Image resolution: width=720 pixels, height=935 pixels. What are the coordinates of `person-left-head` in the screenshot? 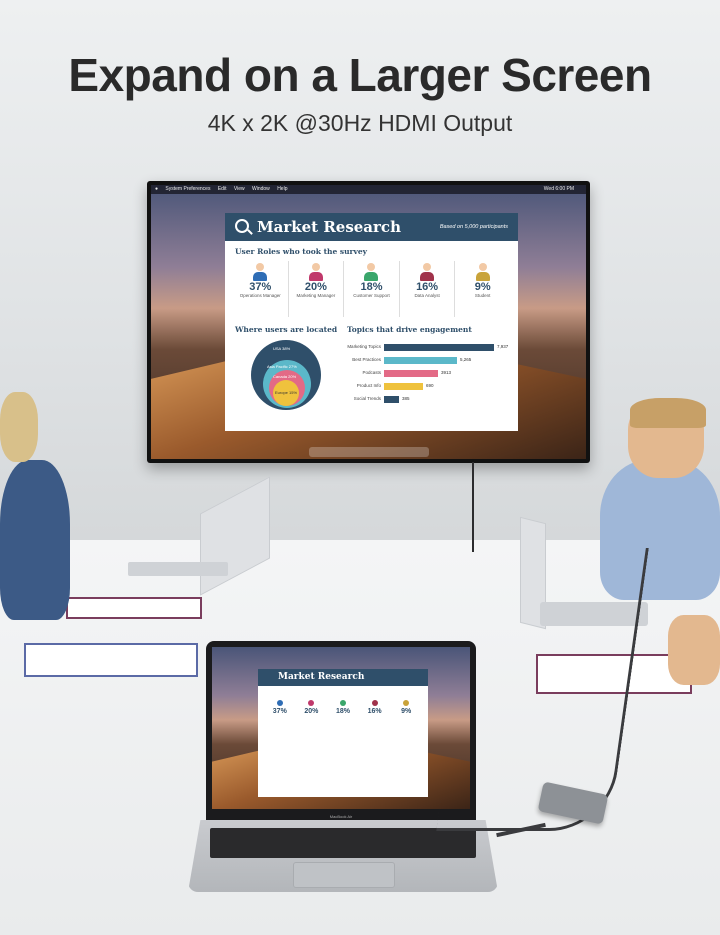 It's located at (19, 427).